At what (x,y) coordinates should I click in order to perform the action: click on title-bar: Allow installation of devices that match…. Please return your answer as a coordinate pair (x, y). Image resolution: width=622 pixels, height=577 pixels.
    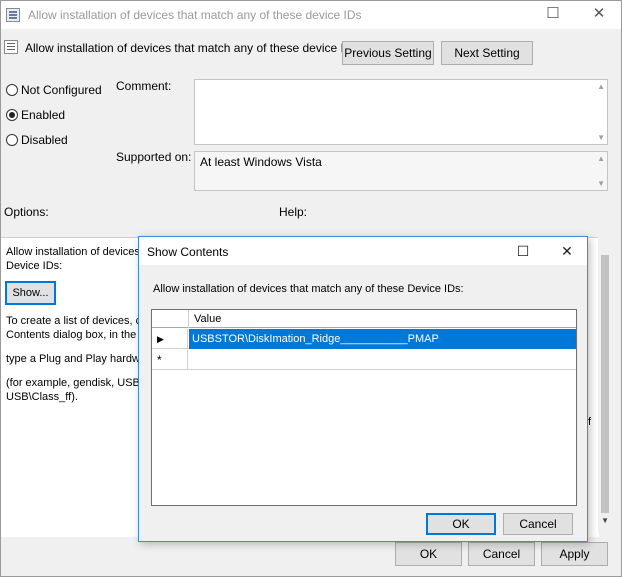
    Looking at the image, I should click on (311, 15).